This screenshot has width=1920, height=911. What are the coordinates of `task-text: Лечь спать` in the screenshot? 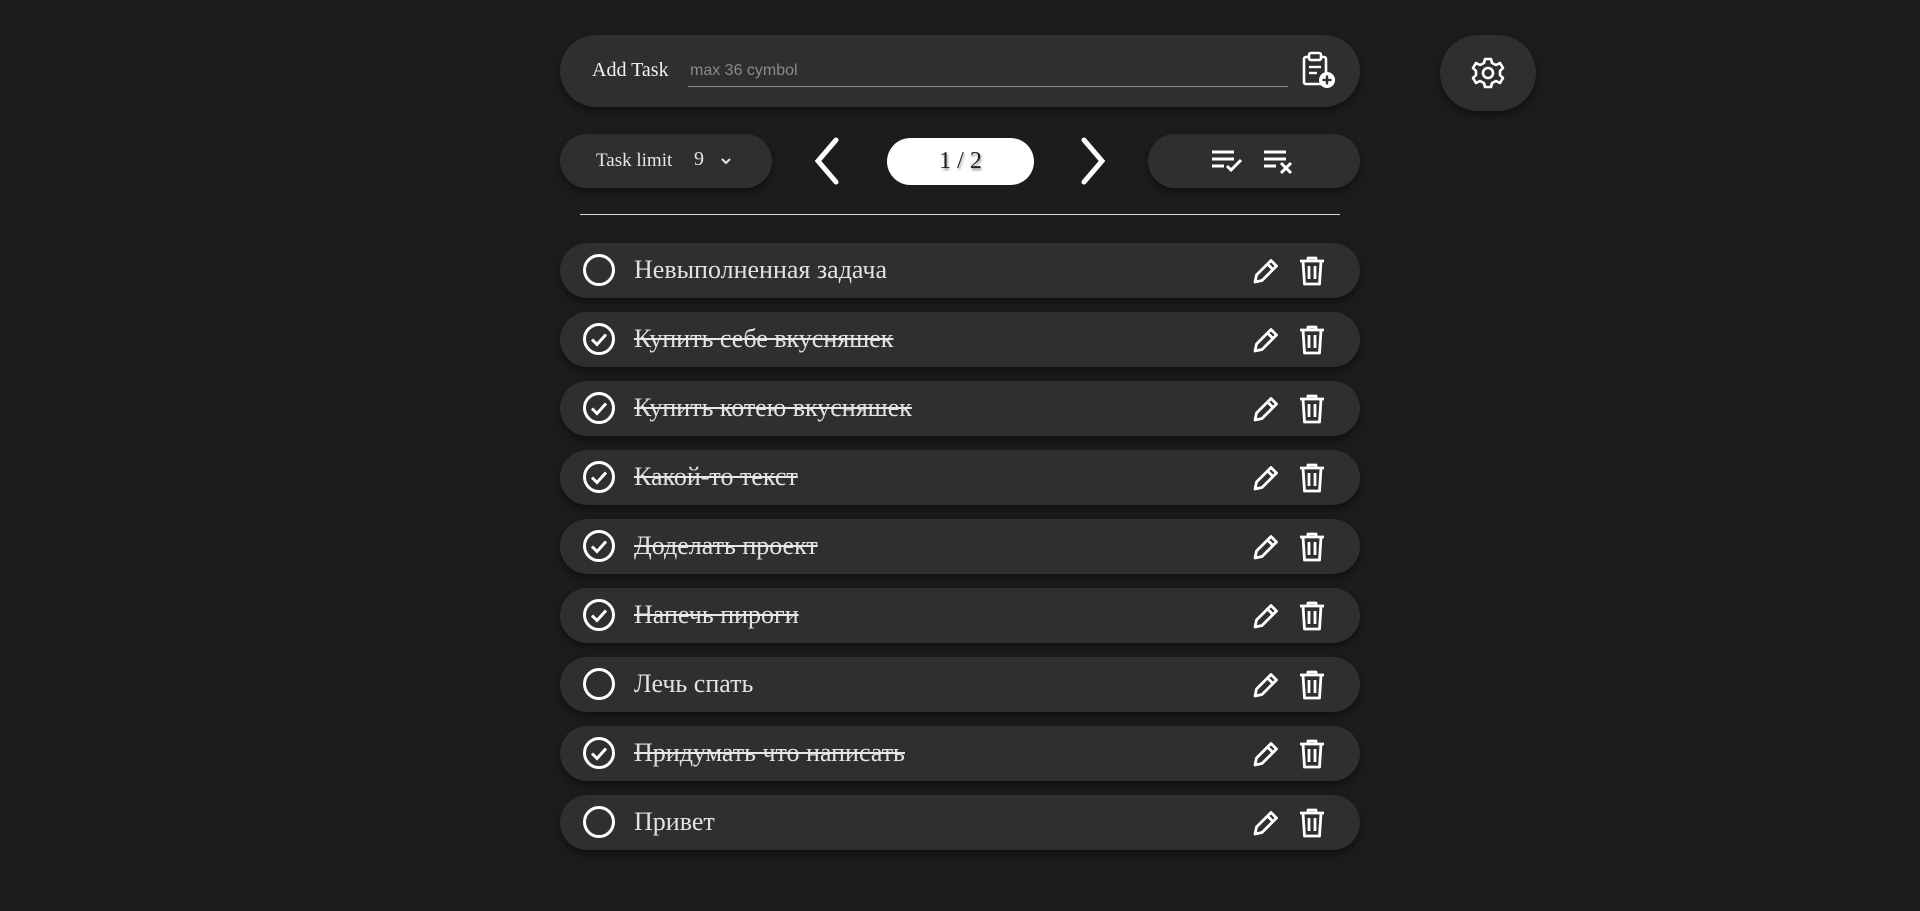 It's located at (694, 683).